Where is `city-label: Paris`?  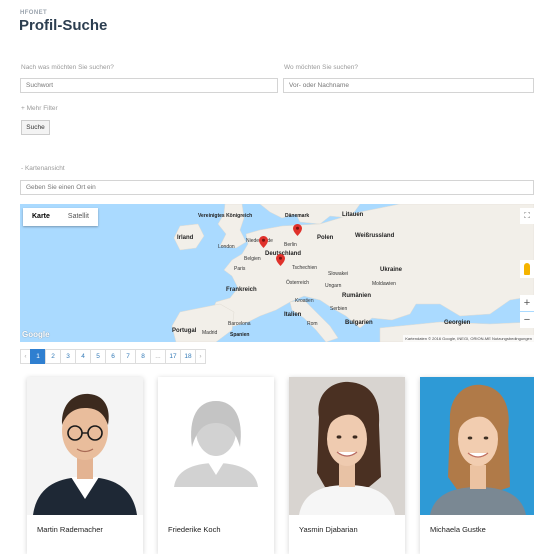
city-label: Paris is located at coordinates (240, 269).